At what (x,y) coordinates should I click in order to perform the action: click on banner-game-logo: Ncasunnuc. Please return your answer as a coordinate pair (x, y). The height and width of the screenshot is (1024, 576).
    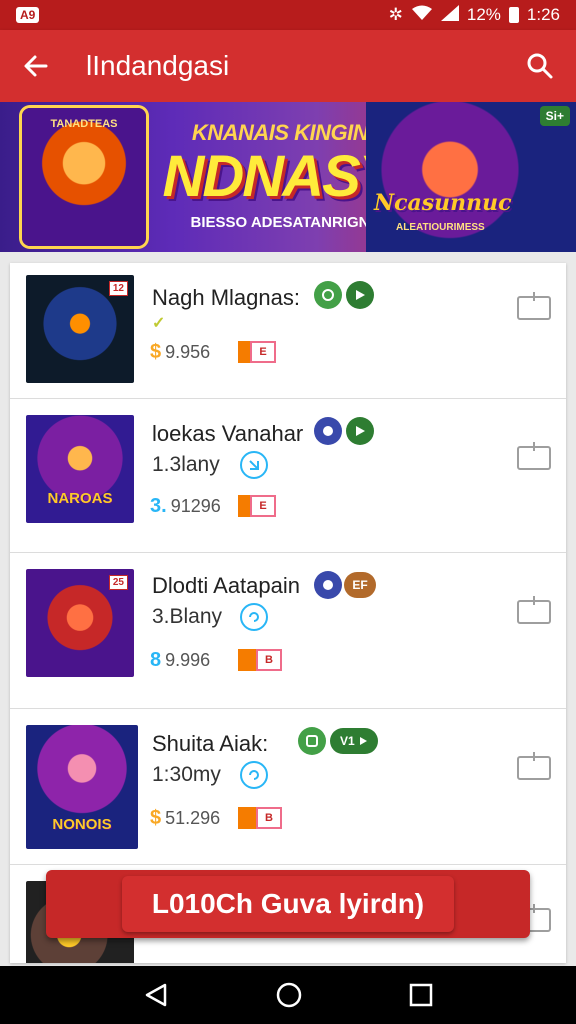
    Looking at the image, I should click on (443, 203).